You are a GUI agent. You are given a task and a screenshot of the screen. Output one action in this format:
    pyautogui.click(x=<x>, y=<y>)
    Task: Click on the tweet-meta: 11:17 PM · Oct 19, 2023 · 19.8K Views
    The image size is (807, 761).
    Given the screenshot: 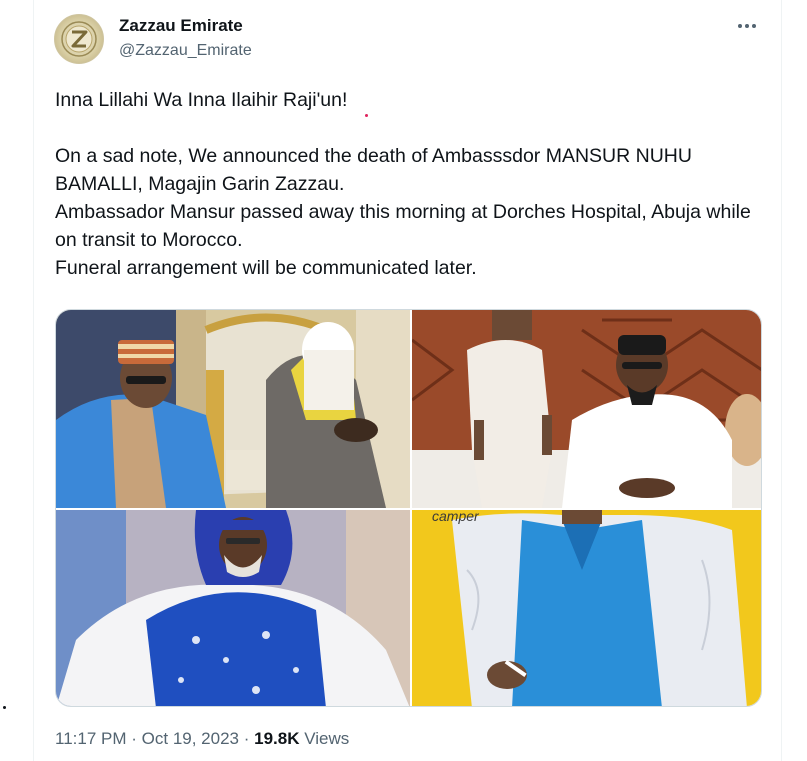 What is the action you would take?
    pyautogui.click(x=202, y=739)
    